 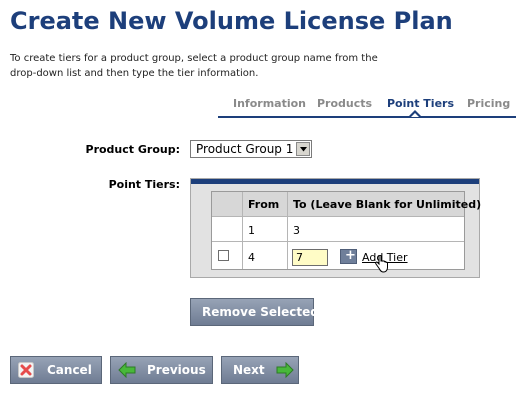 I want to click on tier-from-cell: 4, so click(x=251, y=257).